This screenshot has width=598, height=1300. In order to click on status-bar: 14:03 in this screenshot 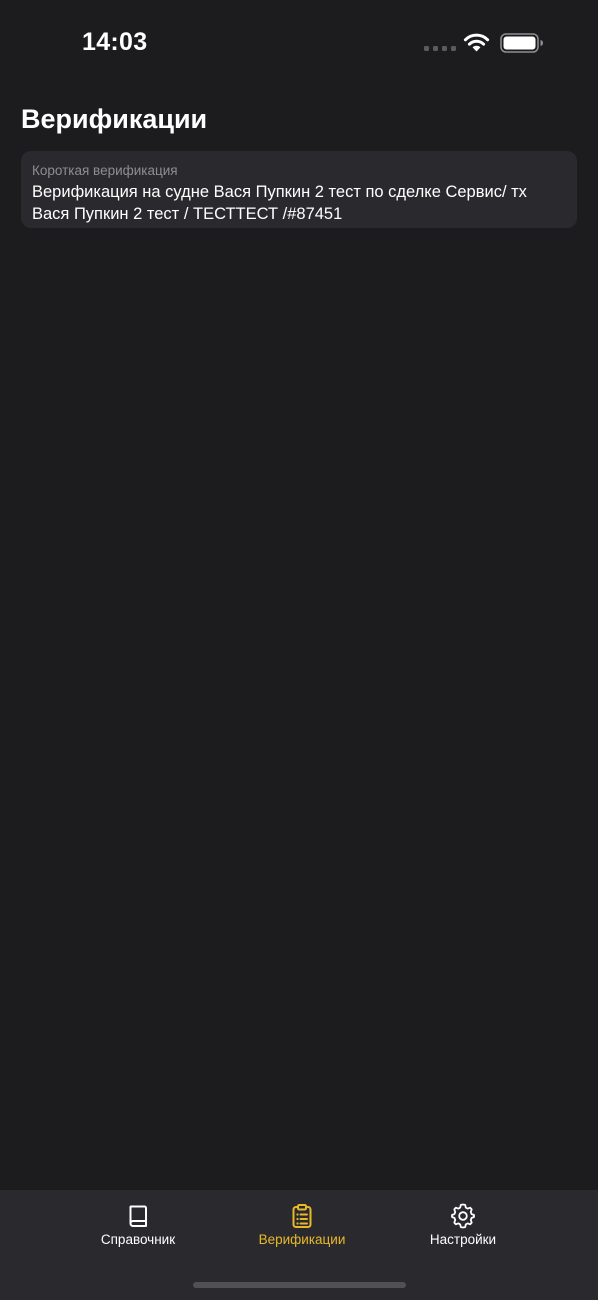, I will do `click(299, 45)`.